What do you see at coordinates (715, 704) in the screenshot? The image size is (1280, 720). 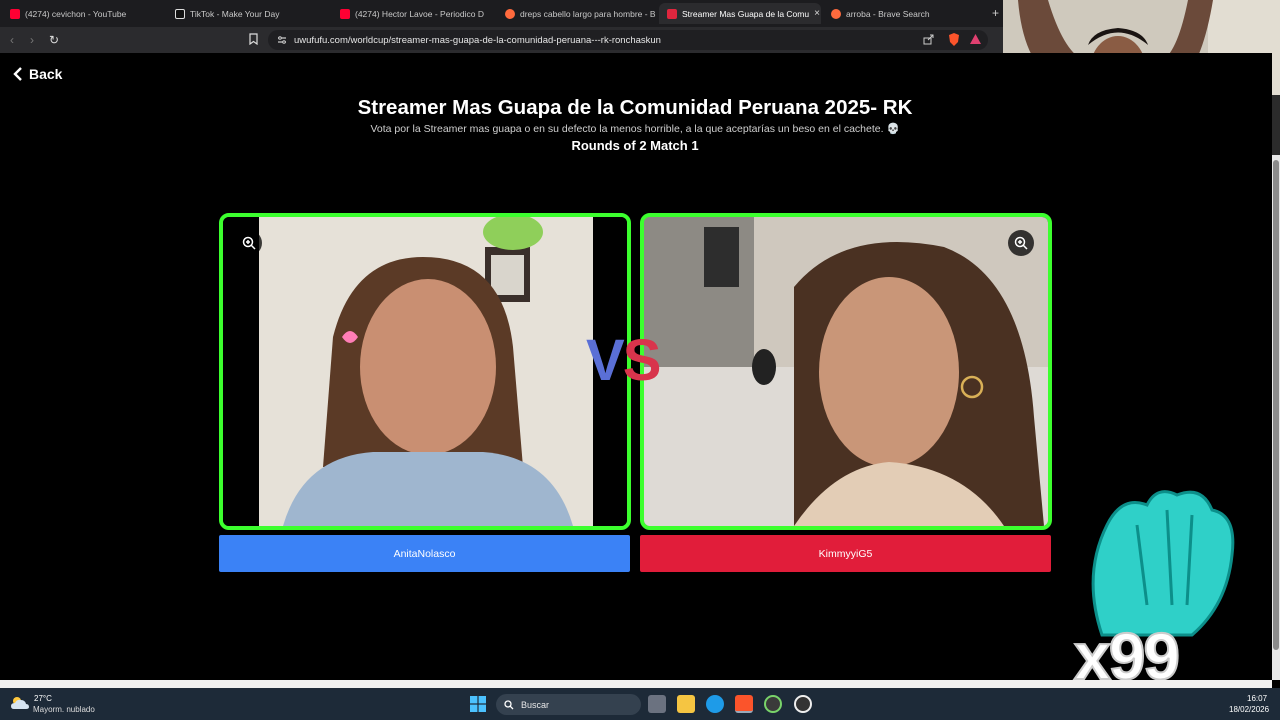 I see `edge-icon` at bounding box center [715, 704].